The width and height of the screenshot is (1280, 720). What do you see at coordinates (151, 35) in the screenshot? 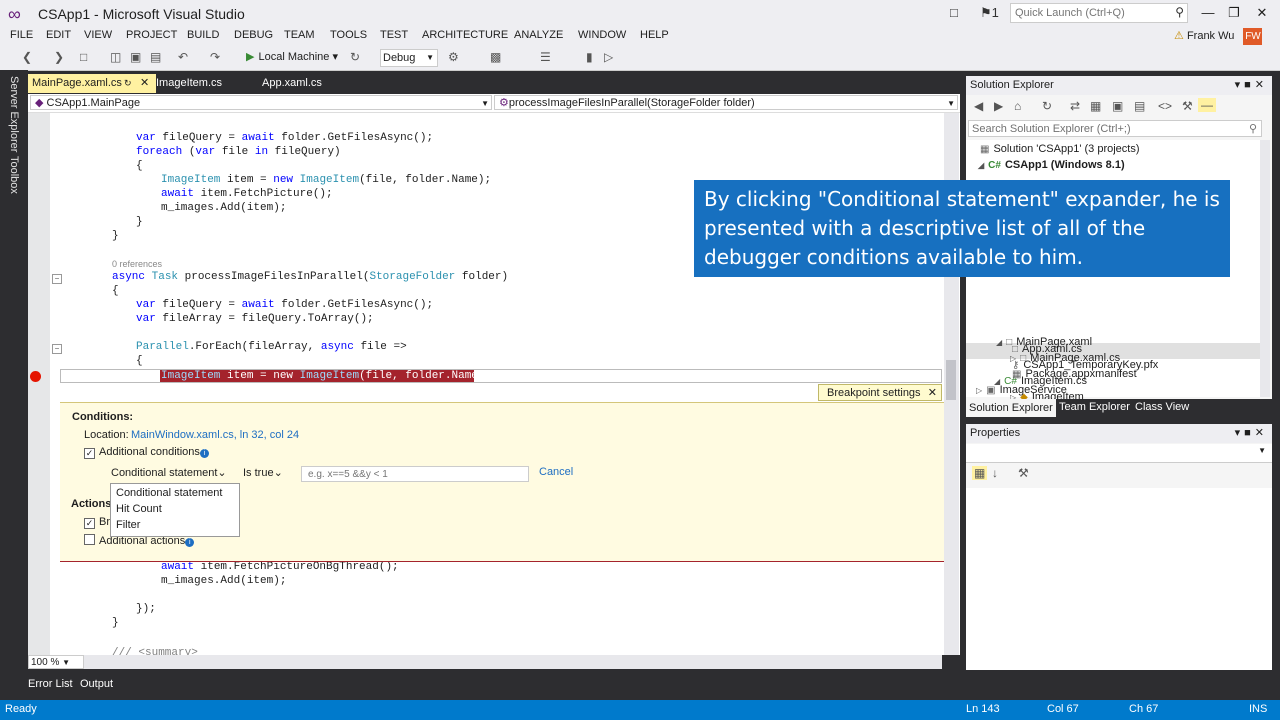
I see `menu-project: PROJECT` at bounding box center [151, 35].